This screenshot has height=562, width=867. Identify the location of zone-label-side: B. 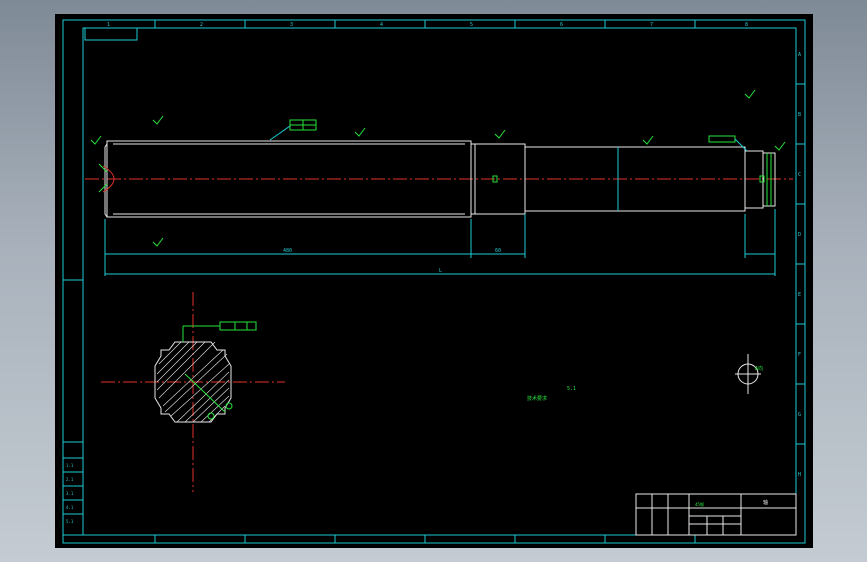
(799, 115).